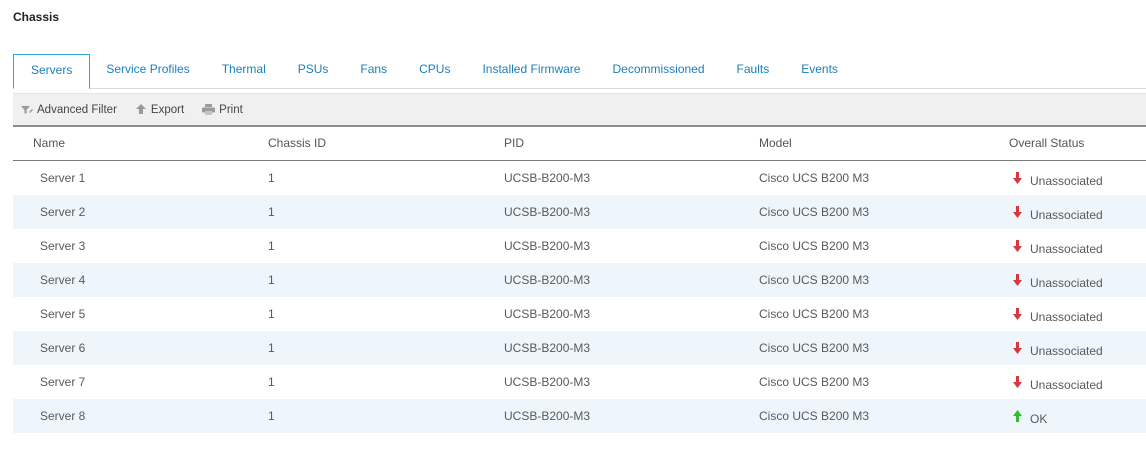  Describe the element at coordinates (1017, 416) in the screenshot. I see `arrow-up-icon` at that location.